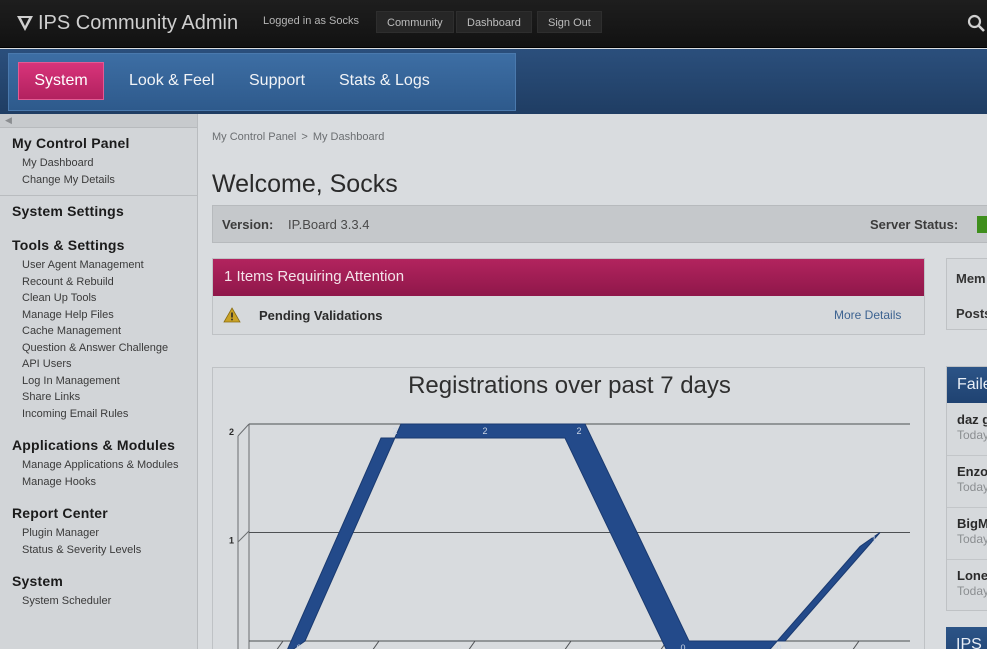 This screenshot has height=649, width=987. I want to click on list-item: Lone Today, so click(972, 583).